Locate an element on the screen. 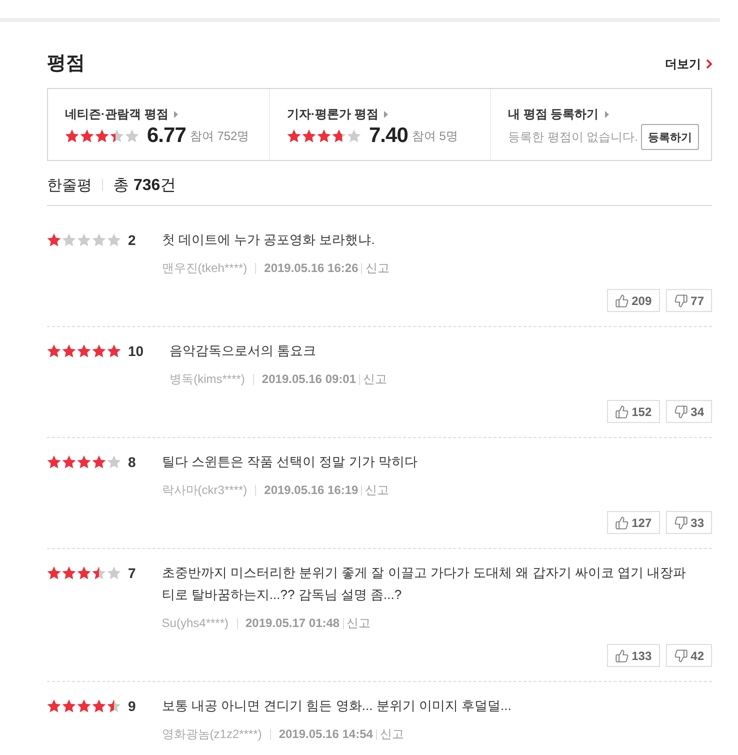 The height and width of the screenshot is (755, 738). review-score: 2 is located at coordinates (132, 240).